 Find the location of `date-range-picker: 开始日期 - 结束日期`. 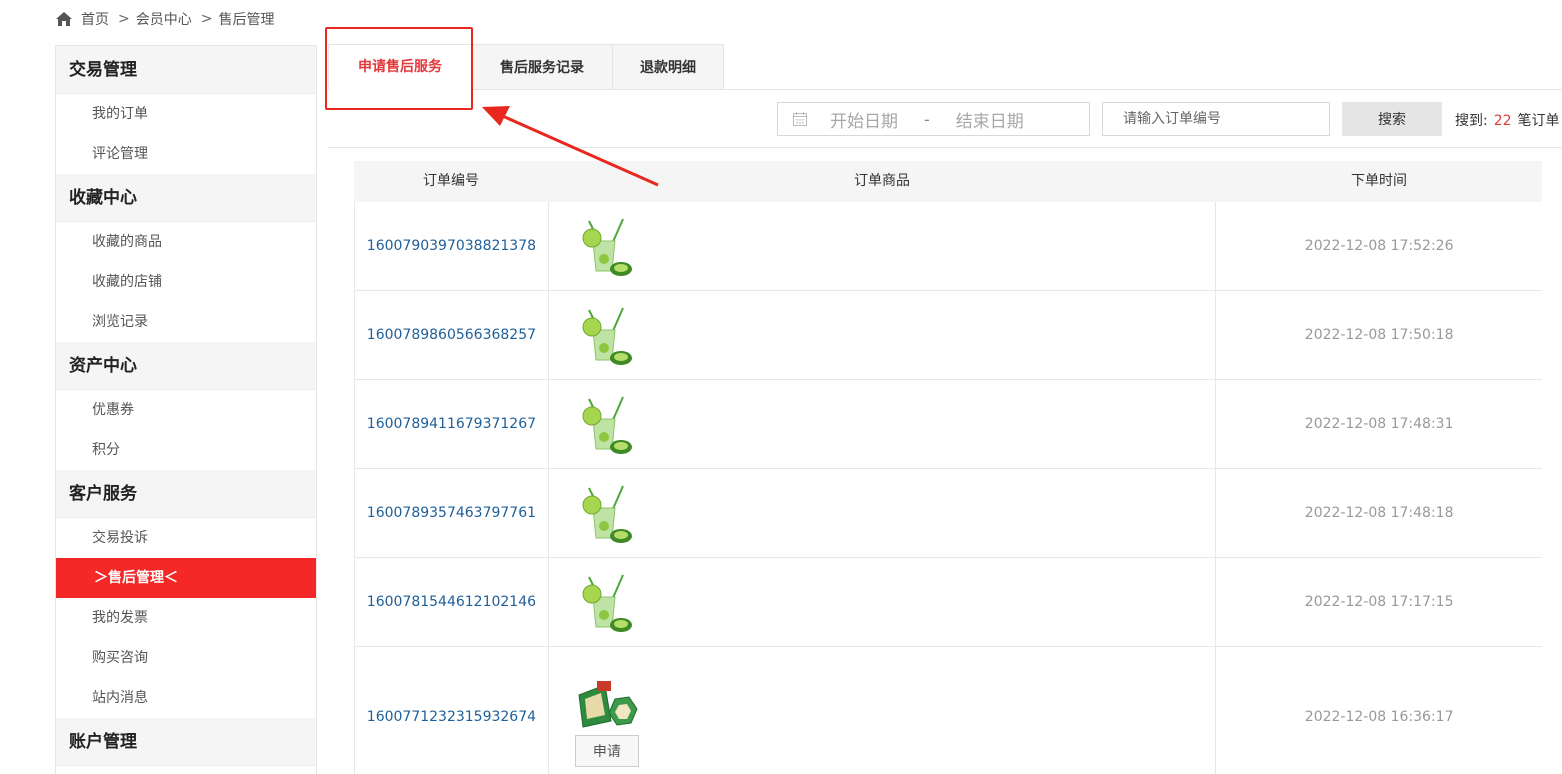

date-range-picker: 开始日期 - 结束日期 is located at coordinates (933, 119).